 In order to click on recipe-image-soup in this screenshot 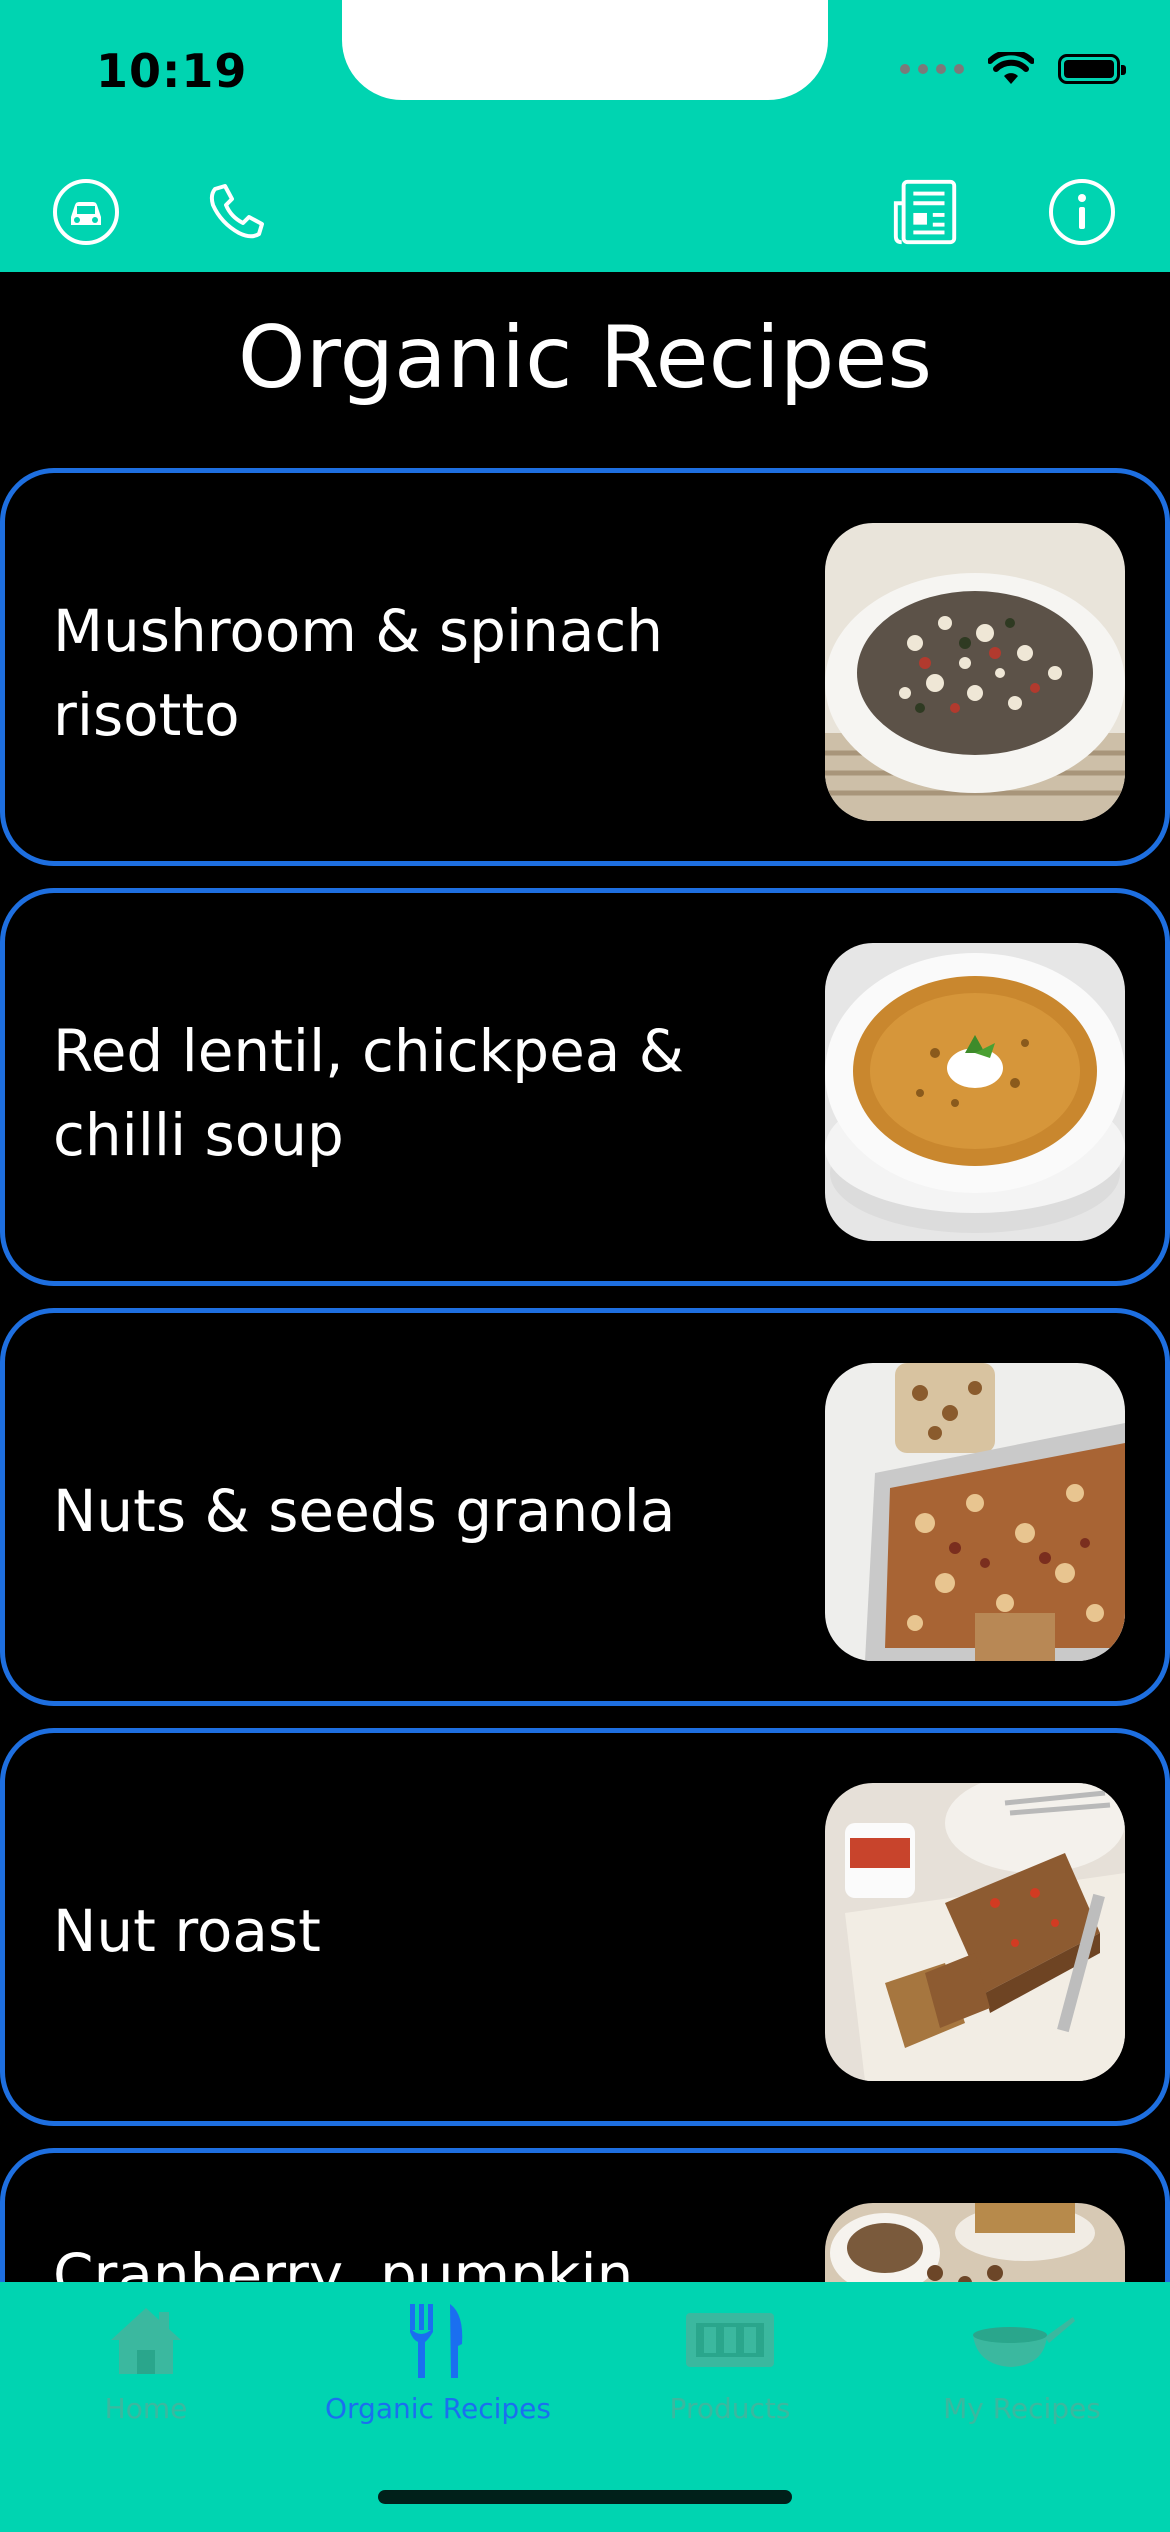, I will do `click(975, 1092)`.